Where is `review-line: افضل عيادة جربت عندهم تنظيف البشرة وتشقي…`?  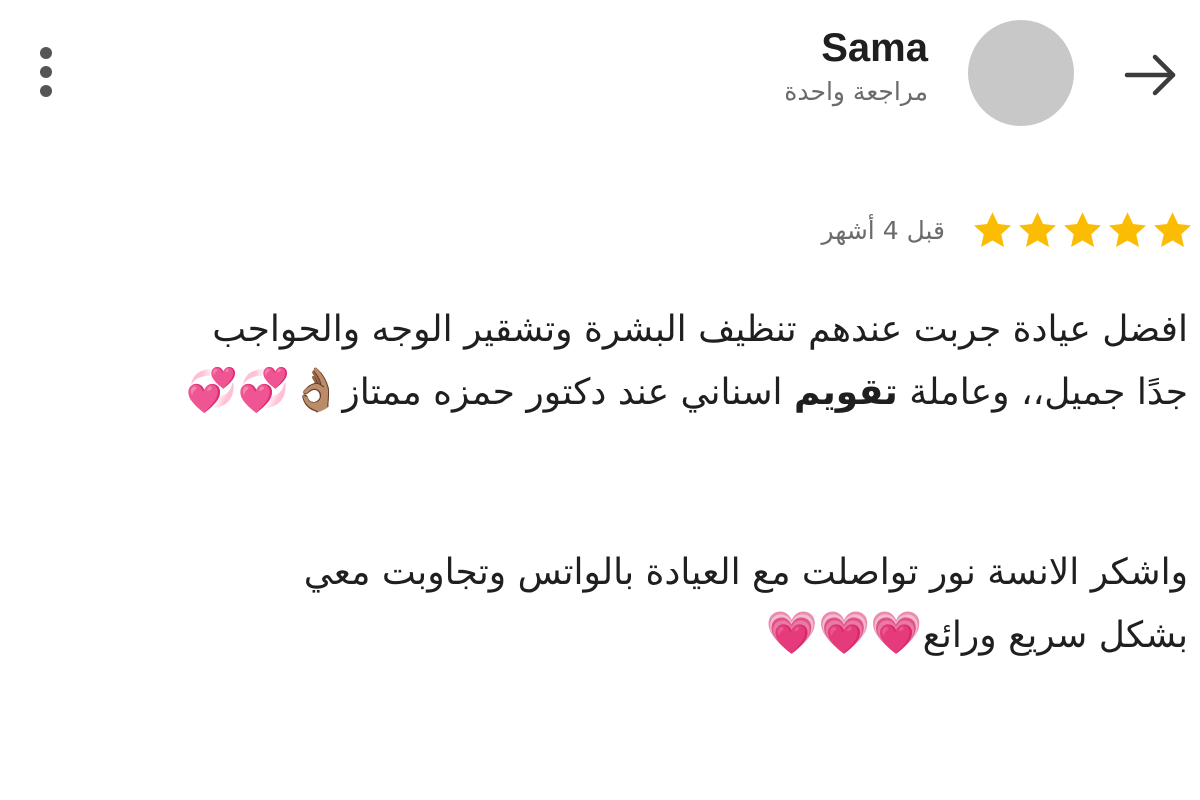
review-line: افضل عيادة جربت عندهم تنظيف البشرة وتشقي… is located at coordinates (700, 329).